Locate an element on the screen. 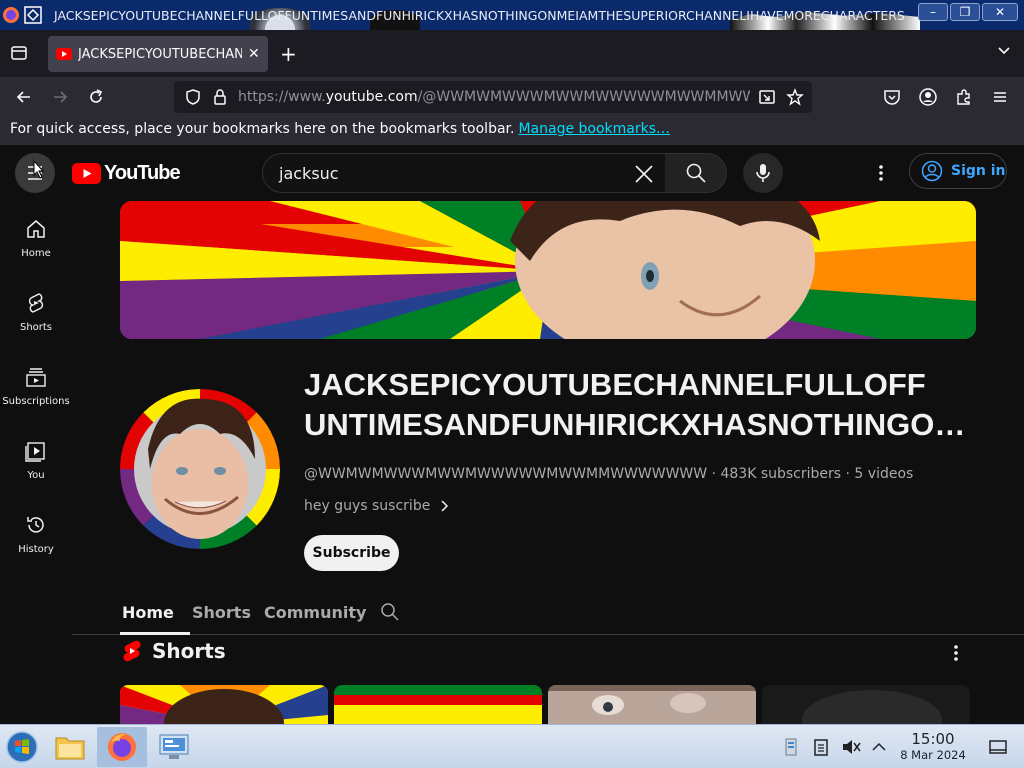 This screenshot has width=1024, height=768. youtube-logo-text: YouTube is located at coordinates (142, 173).